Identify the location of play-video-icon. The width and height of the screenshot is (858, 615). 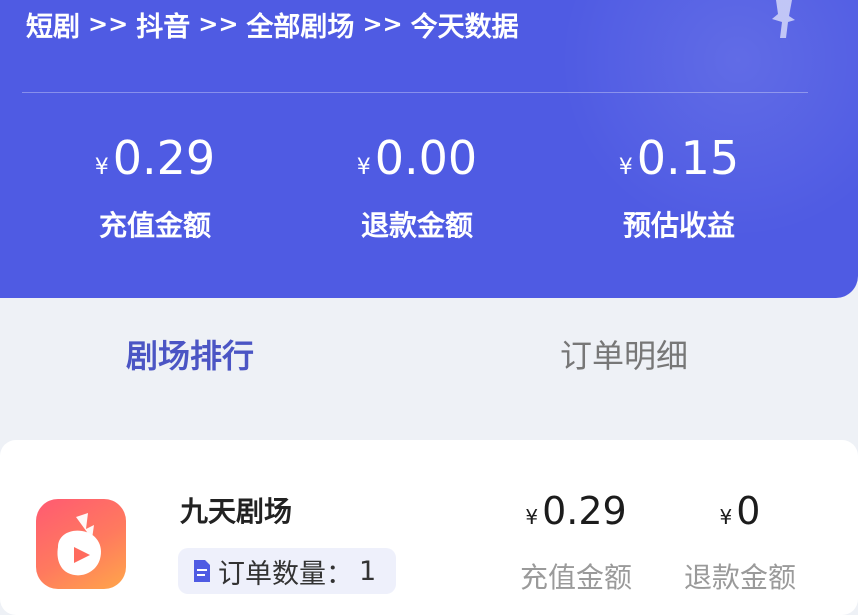
(79, 544).